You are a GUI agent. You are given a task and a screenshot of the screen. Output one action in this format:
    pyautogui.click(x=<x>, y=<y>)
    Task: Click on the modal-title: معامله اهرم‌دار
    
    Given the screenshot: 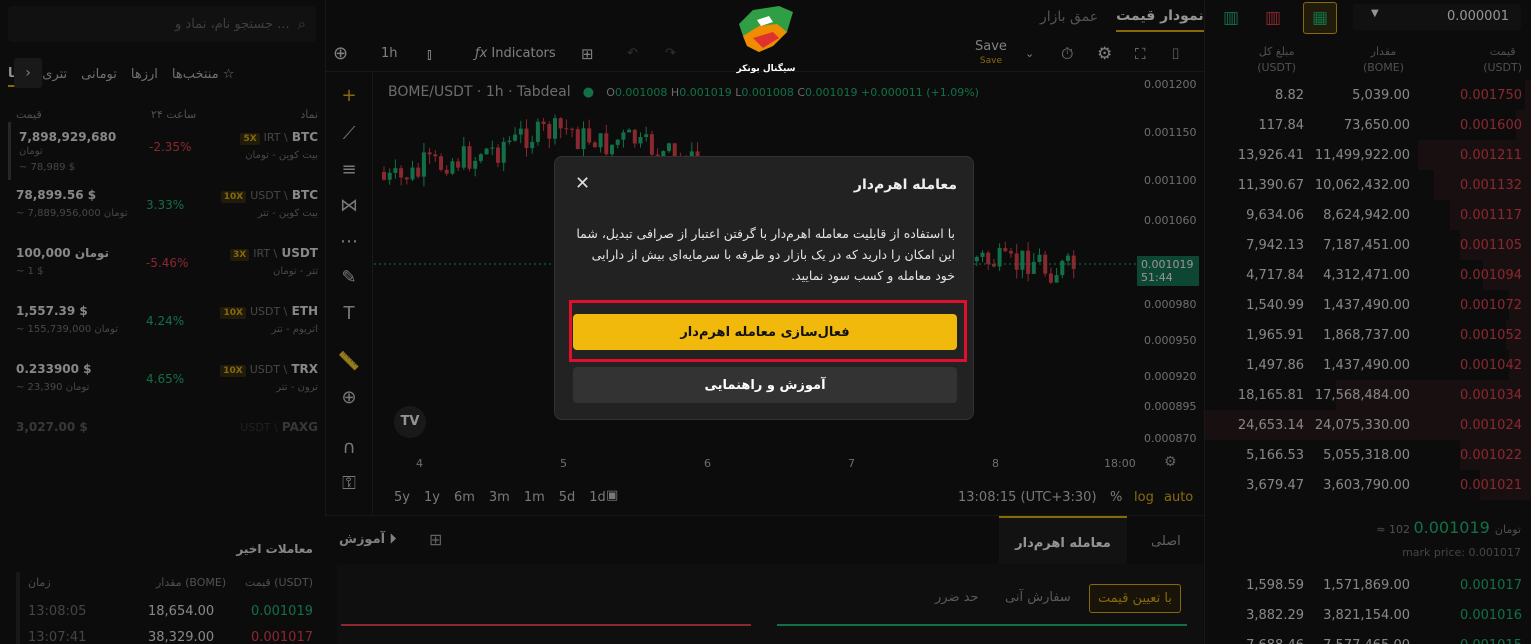 What is the action you would take?
    pyautogui.click(x=905, y=185)
    